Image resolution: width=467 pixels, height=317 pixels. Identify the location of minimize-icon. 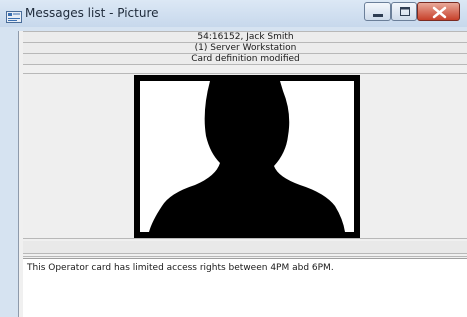
(378, 15).